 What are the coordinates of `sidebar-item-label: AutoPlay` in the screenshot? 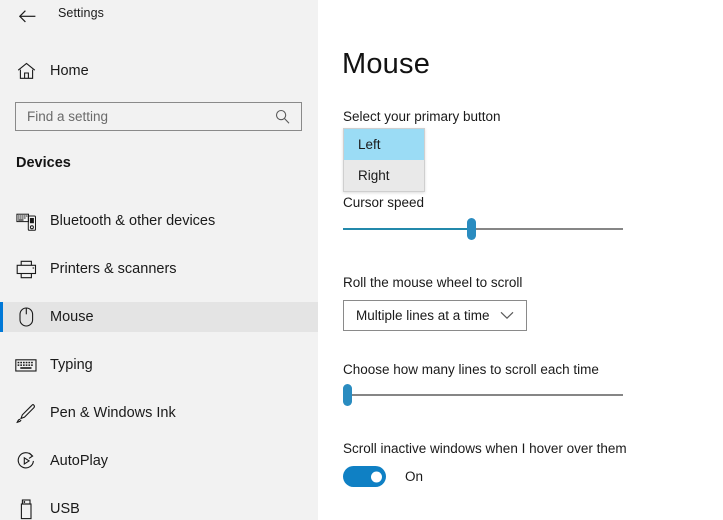 It's located at (79, 461).